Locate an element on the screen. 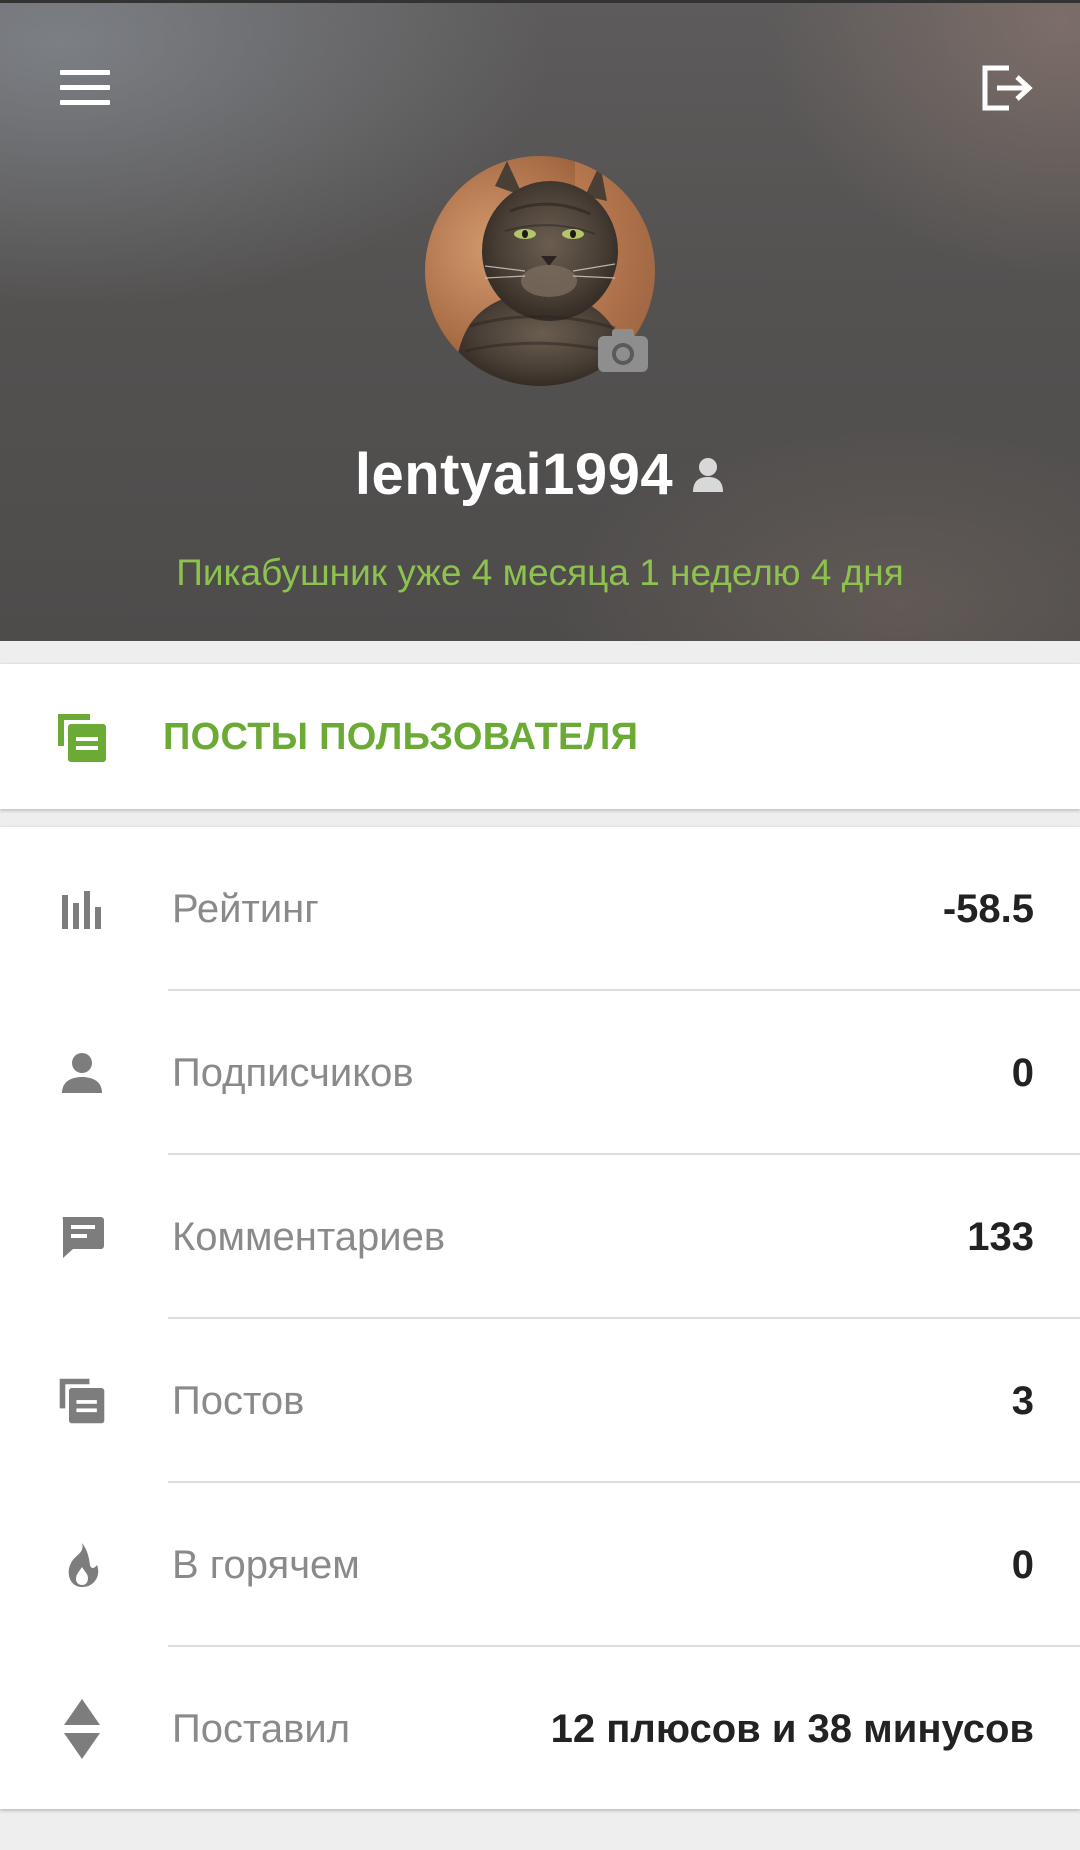  stat-value: 12 плюсов и 38 минусов is located at coordinates (792, 1729).